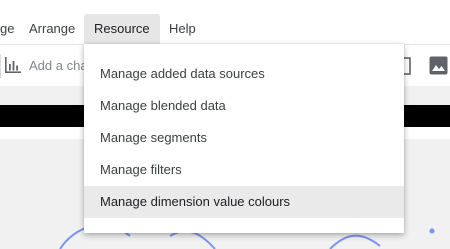  I want to click on manage-segments-item: Manage segments, so click(244, 138).